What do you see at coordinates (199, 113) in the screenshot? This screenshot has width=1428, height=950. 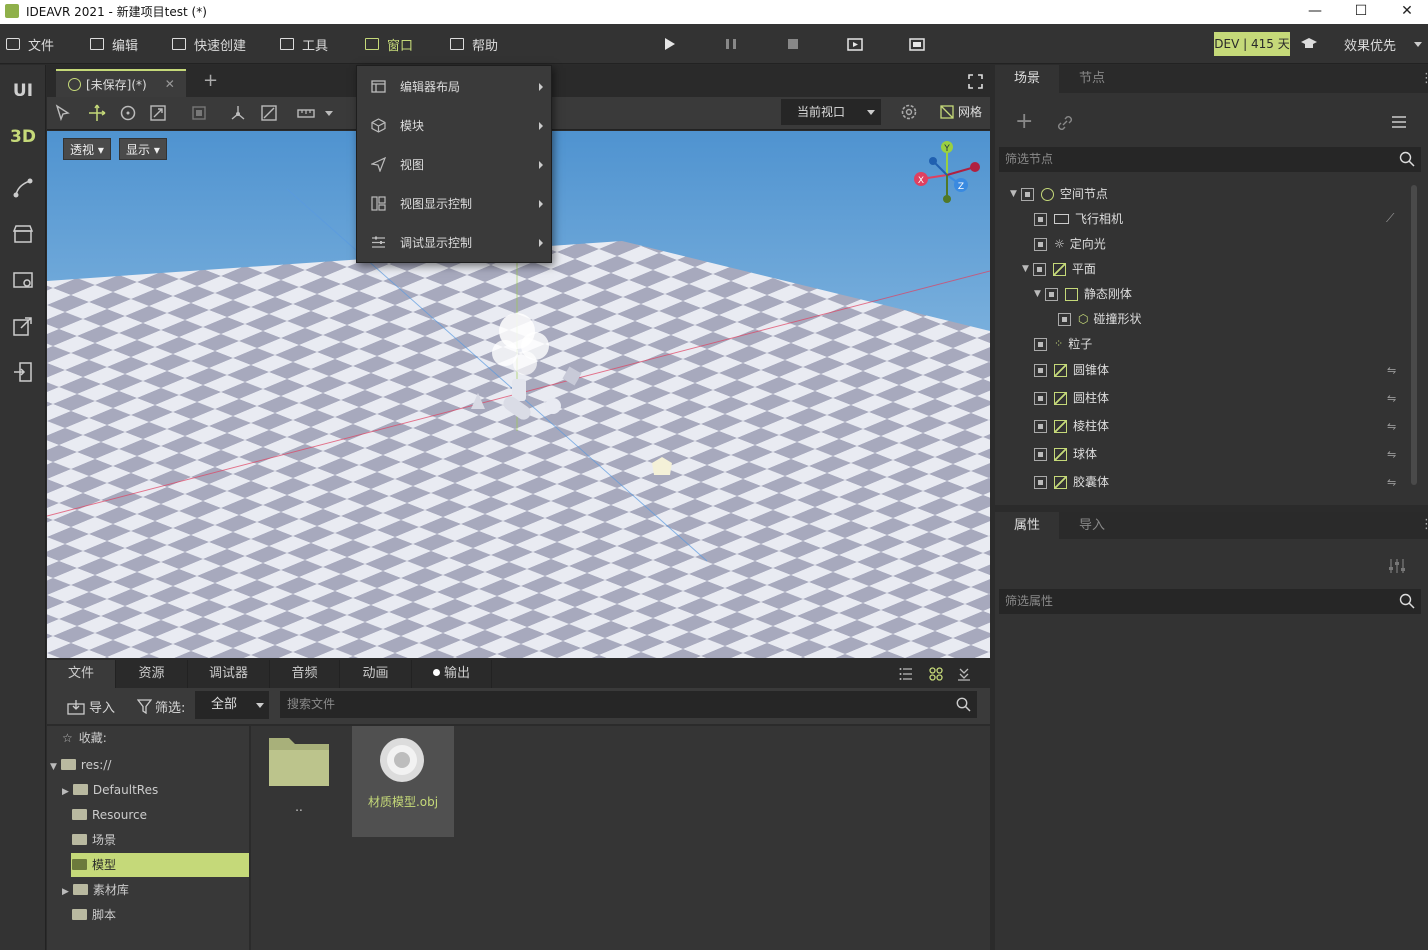 I see `frame-select-icon` at bounding box center [199, 113].